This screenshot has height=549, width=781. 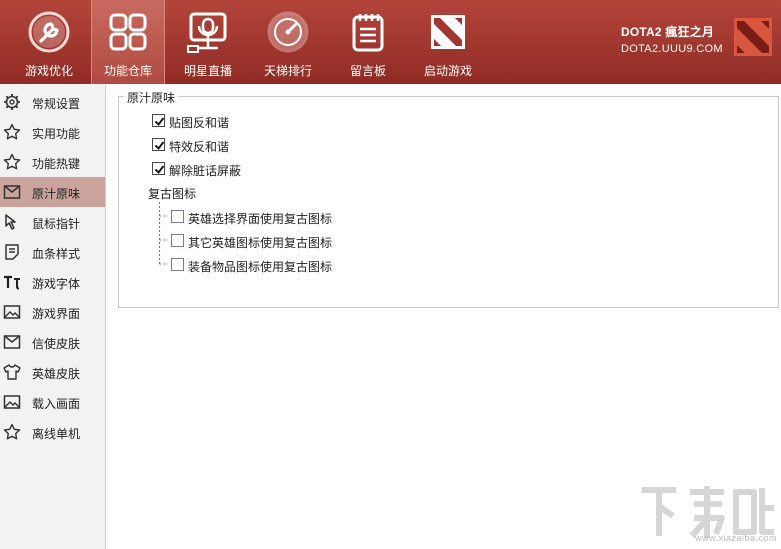 I want to click on sidebar-item-original-flavor: 原汁原味, so click(x=52, y=192).